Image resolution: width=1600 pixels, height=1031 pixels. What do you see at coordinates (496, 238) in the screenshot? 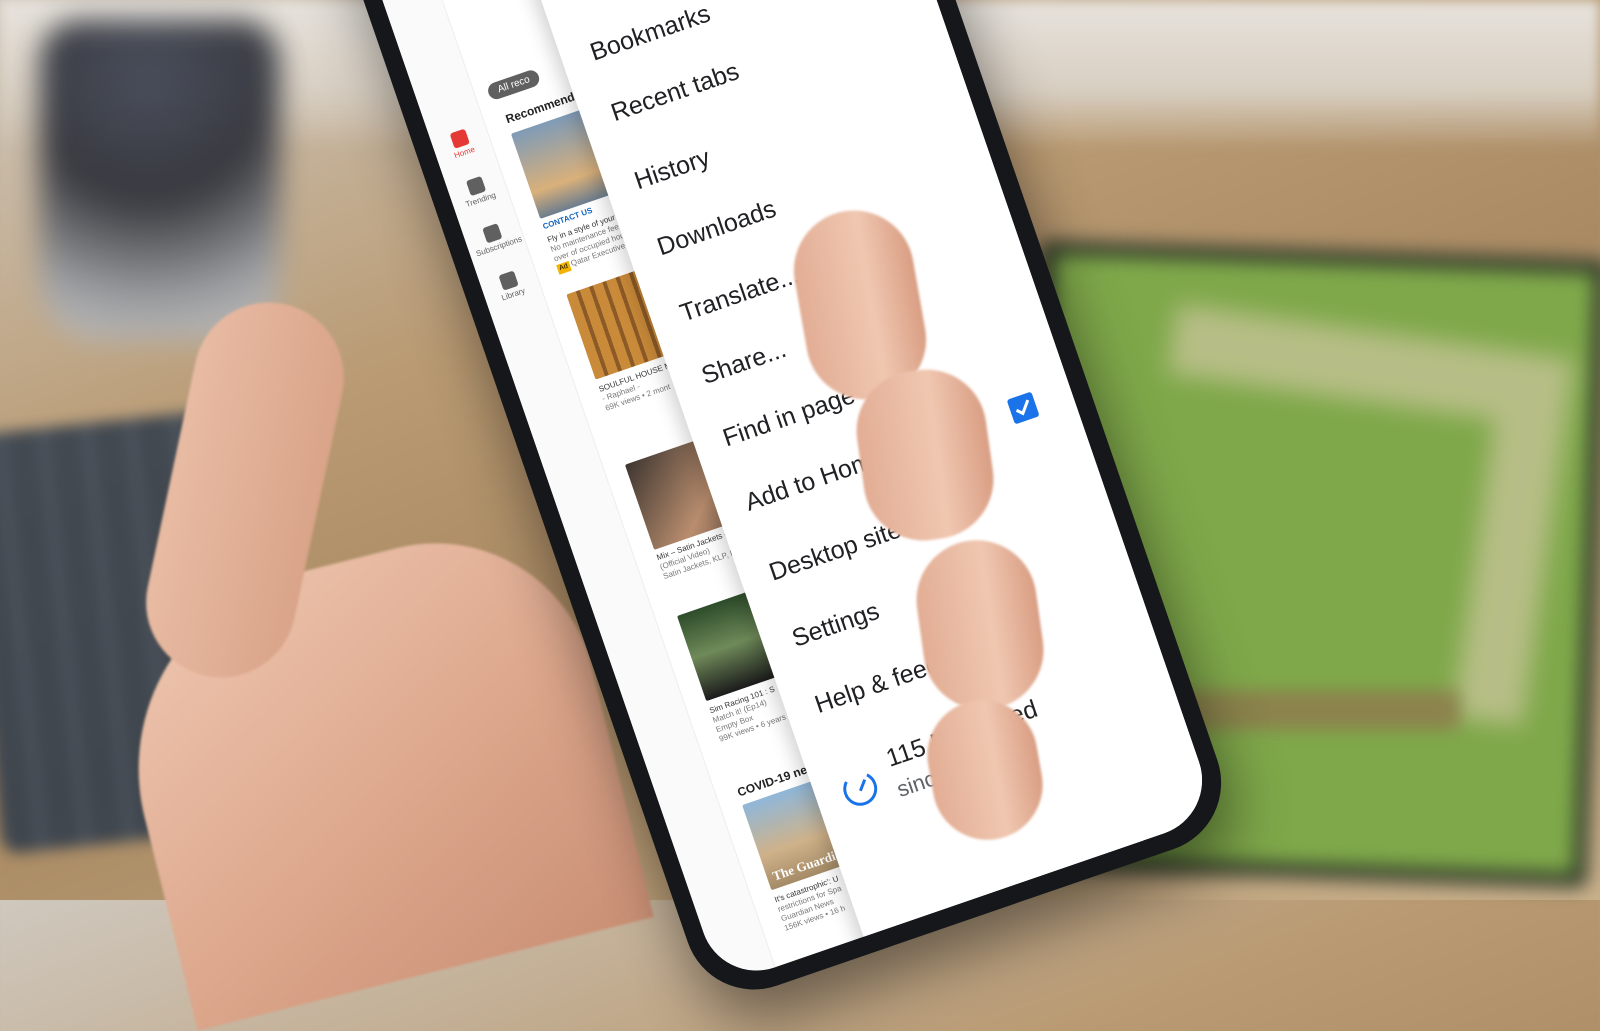
I see `rail-item-subscriptions: Subscriptions` at bounding box center [496, 238].